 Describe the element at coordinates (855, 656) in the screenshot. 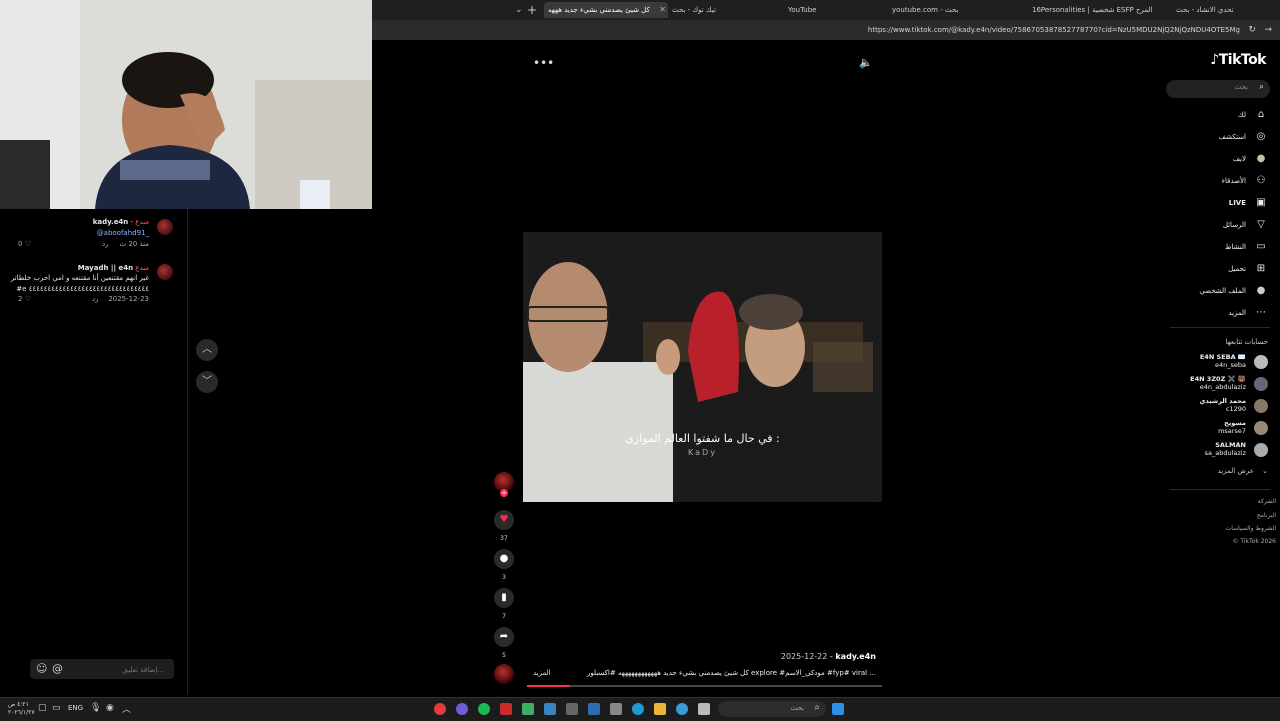

I see `video-author: kady.e4n` at that location.